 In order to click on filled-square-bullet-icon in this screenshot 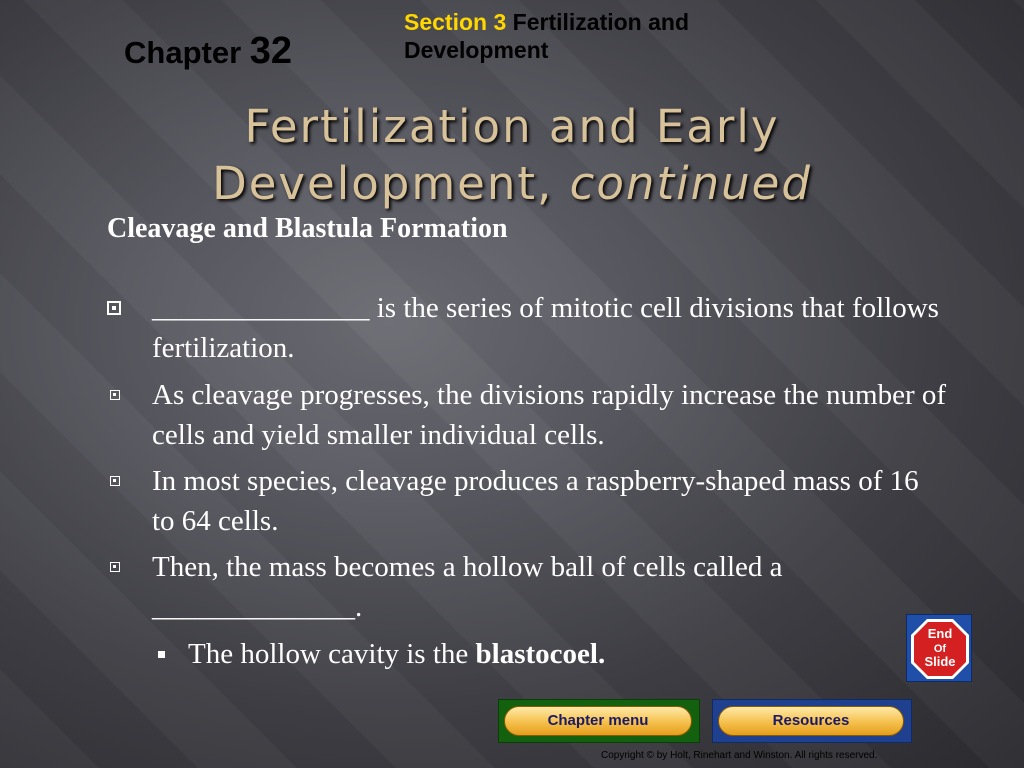, I will do `click(161, 654)`.